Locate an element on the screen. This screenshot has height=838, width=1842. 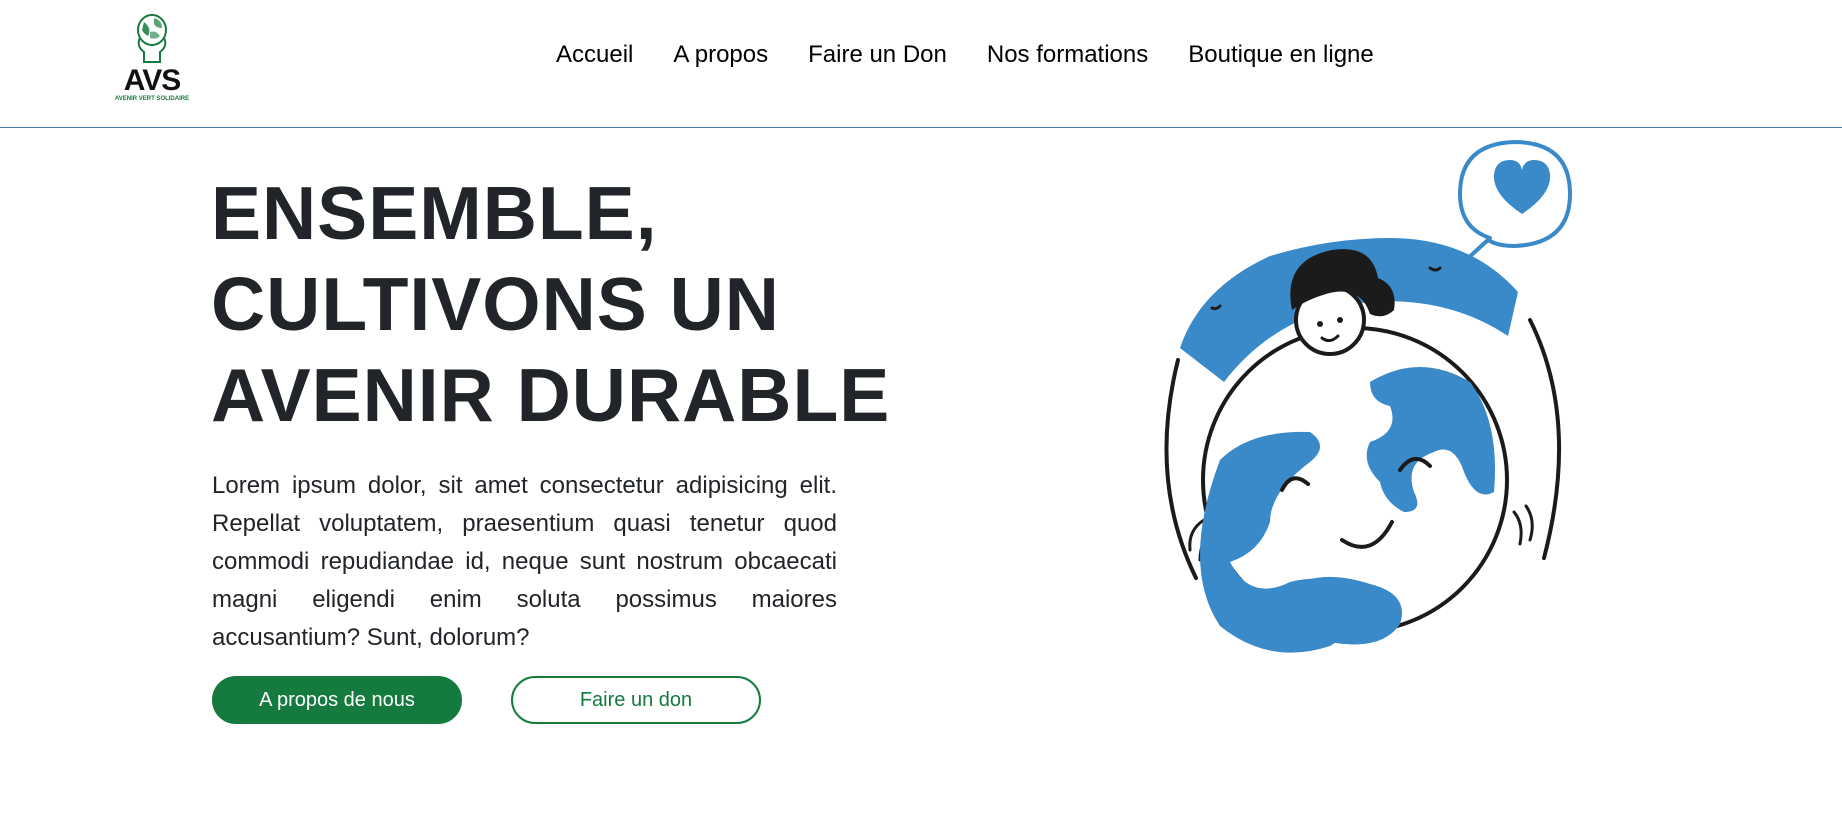
hero-title: ENSEMBLE, CULTIVONS UN AVENIR DURABLE is located at coordinates (571, 304).